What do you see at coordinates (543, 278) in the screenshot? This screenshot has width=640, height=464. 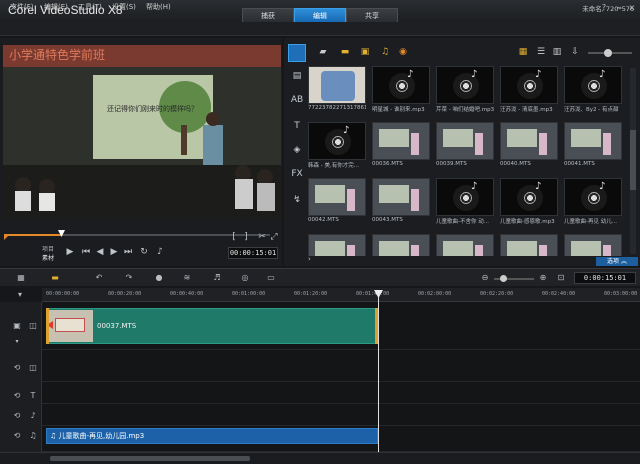 I see `zoom-in-icon: ⊕` at bounding box center [543, 278].